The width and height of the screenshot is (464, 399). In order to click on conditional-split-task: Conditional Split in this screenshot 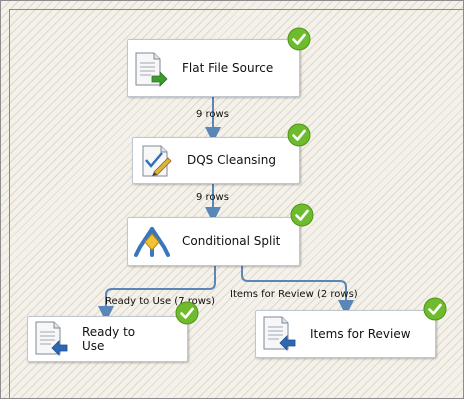, I will do `click(213, 241)`.